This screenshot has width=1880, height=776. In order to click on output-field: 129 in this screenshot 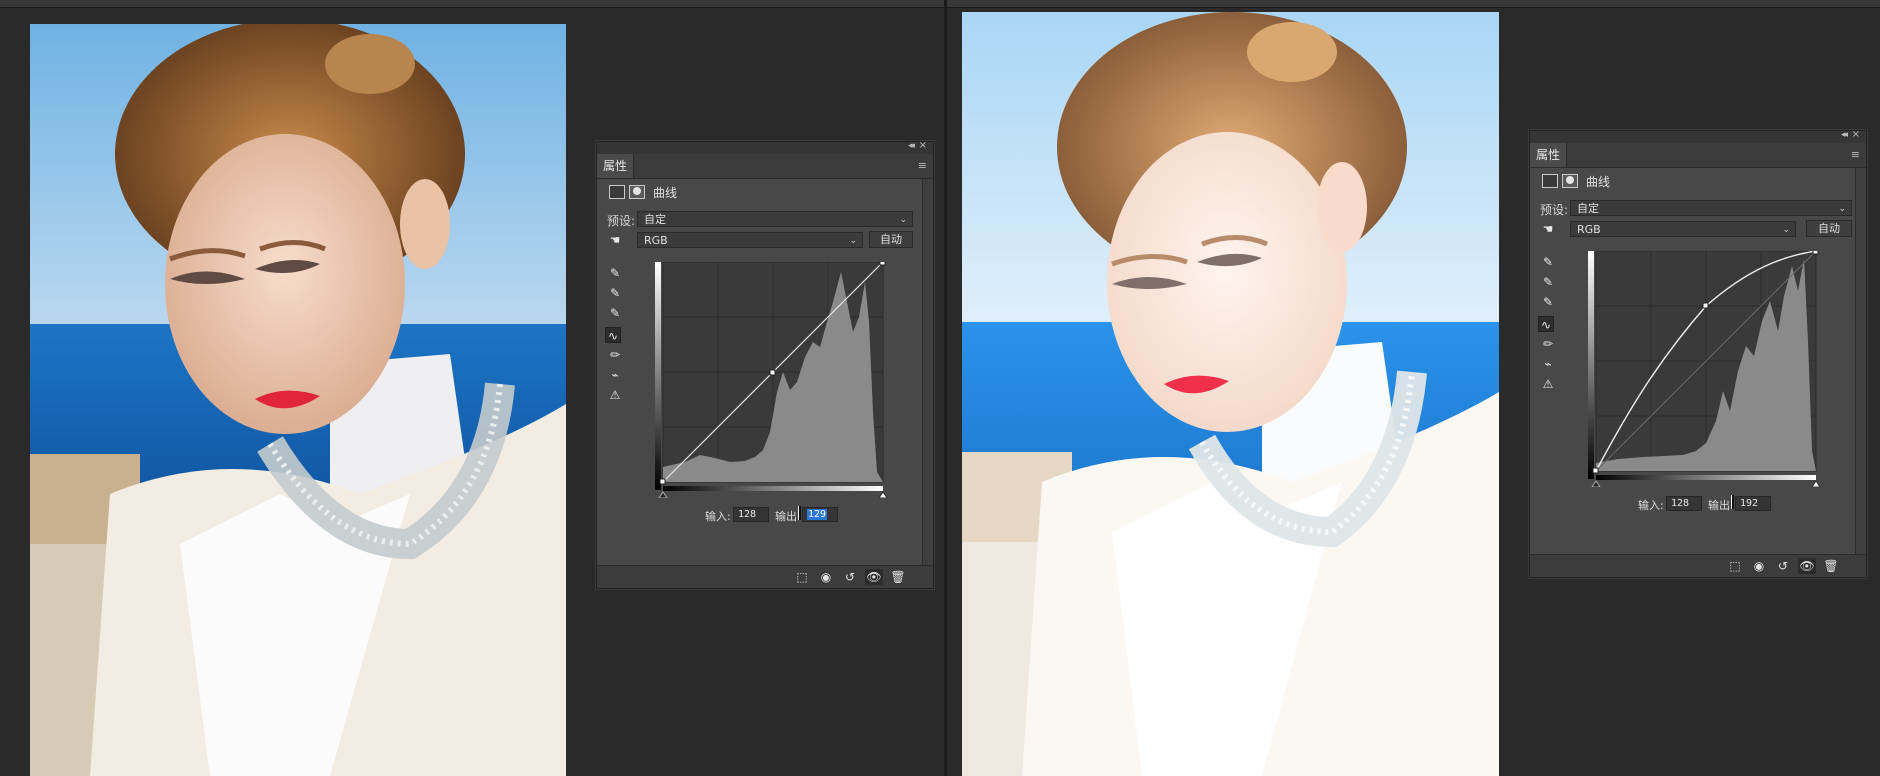, I will do `click(820, 514)`.